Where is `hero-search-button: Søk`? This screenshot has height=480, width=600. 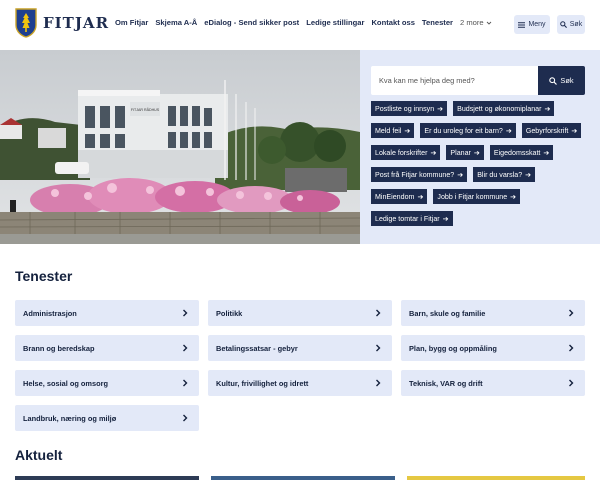
hero-search-button: Søk is located at coordinates (561, 80).